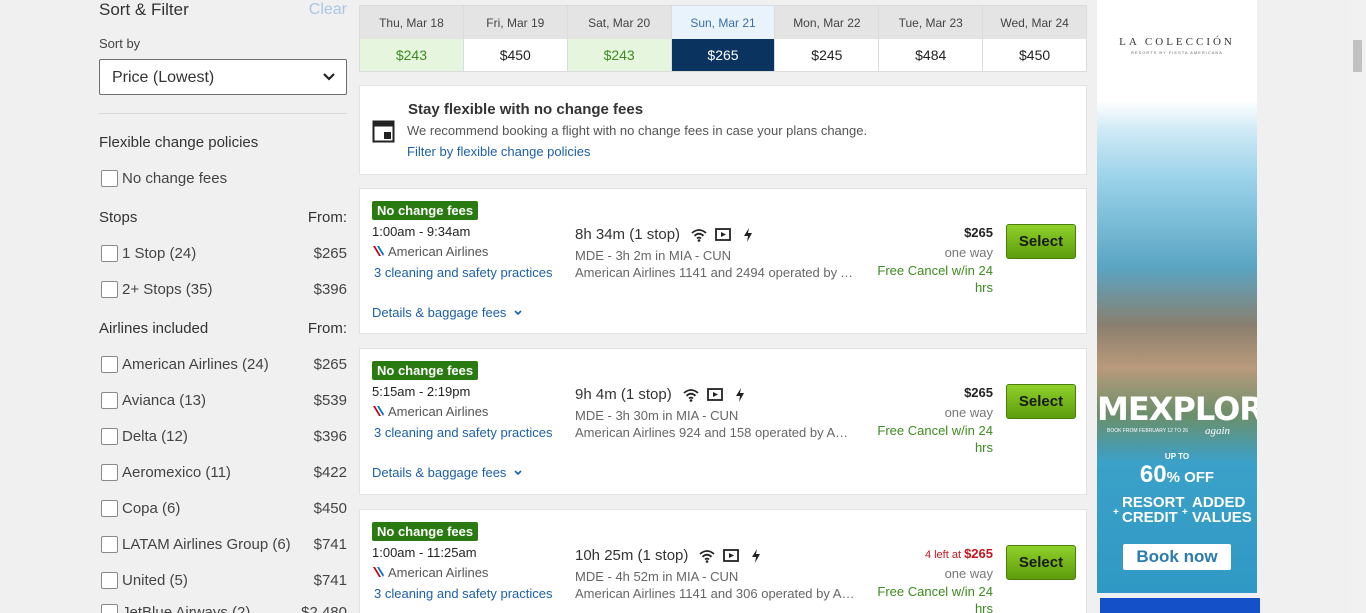 Image resolution: width=1366 pixels, height=613 pixels. What do you see at coordinates (699, 235) in the screenshot?
I see `wifi-icon` at bounding box center [699, 235].